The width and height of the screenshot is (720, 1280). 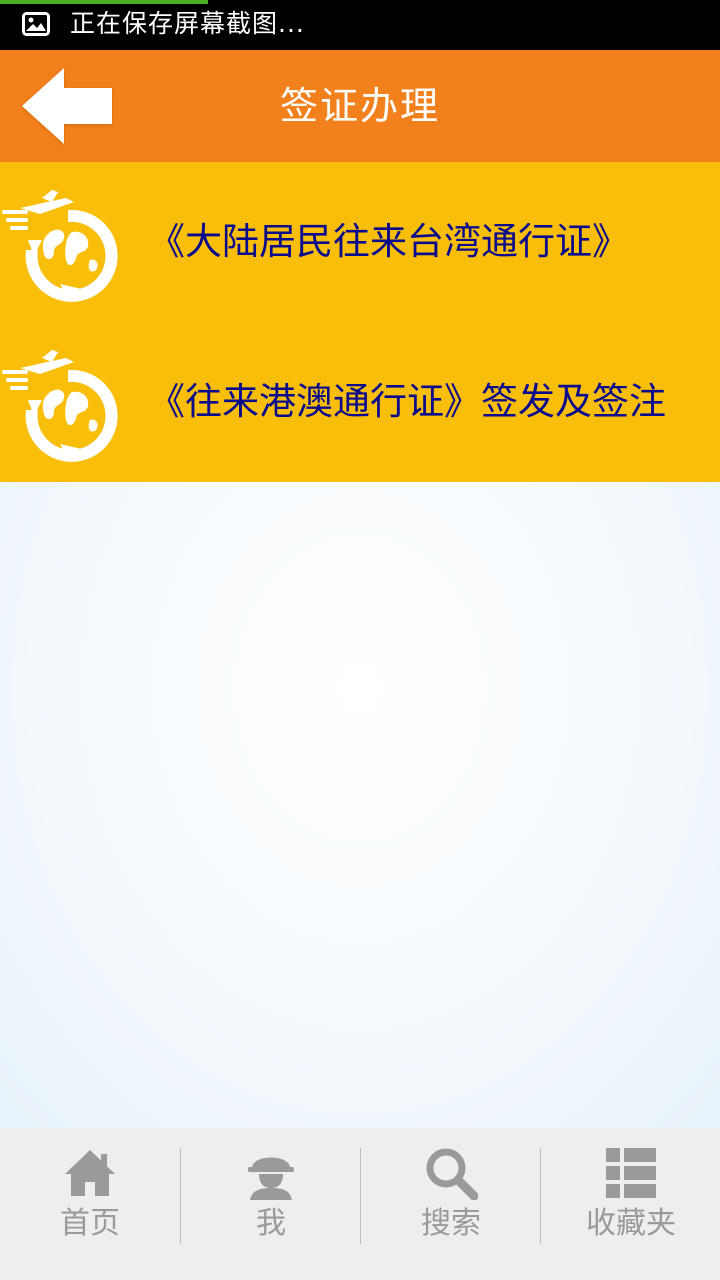 I want to click on list-item-hk-macau-permit: 《往来港澳通行证》签发及签注, so click(x=360, y=402).